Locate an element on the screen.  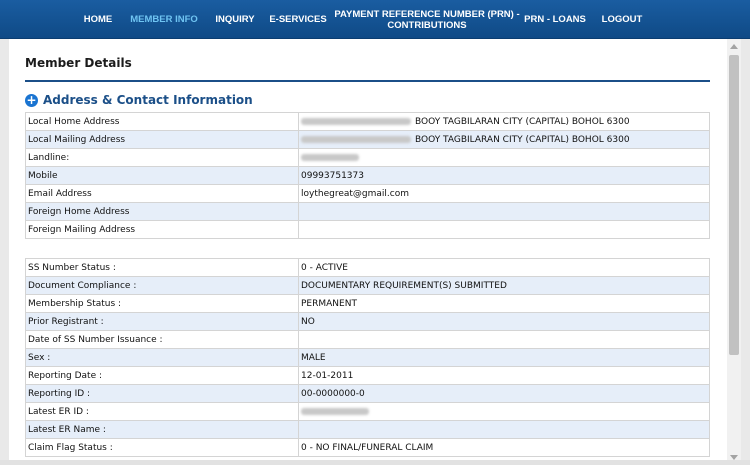
row-value: 00-0000000-0 is located at coordinates (333, 393).